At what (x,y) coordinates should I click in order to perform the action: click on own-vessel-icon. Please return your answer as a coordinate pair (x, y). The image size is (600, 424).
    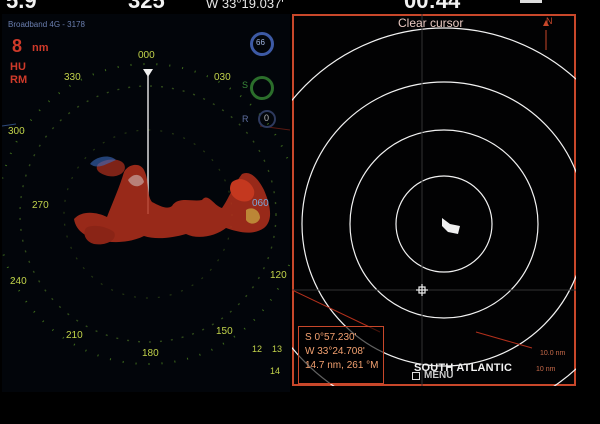
    Looking at the image, I should click on (451, 226).